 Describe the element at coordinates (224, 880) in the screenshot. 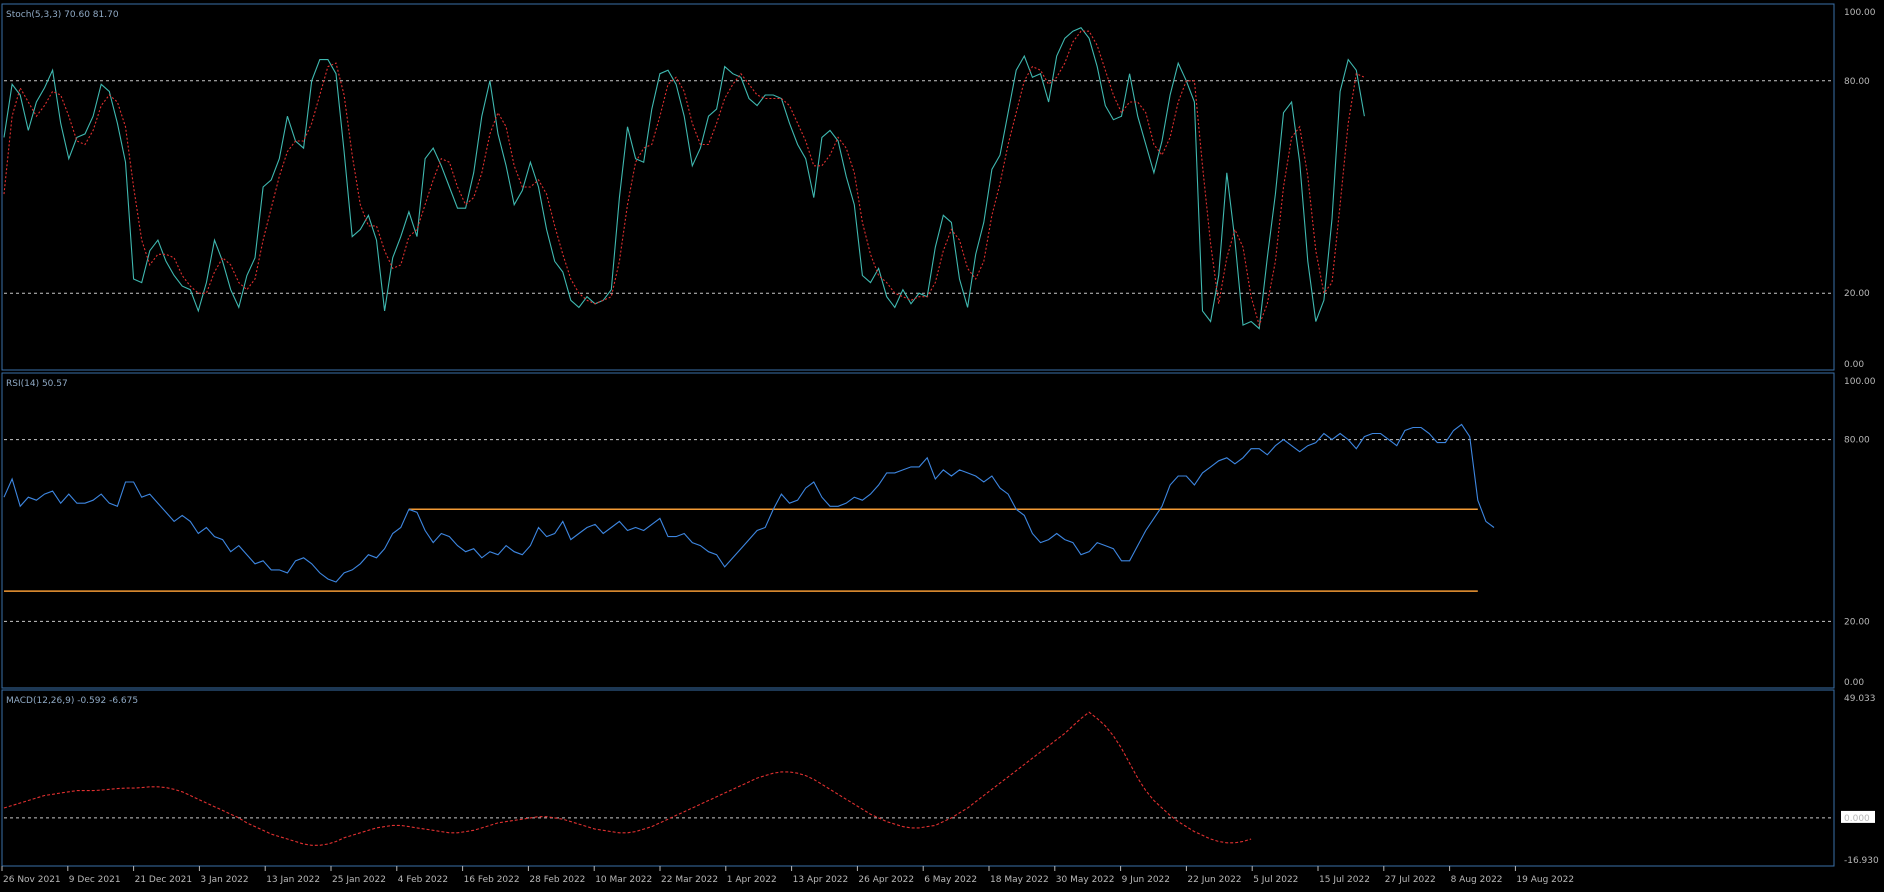

I see `x-tick-label: 3 Jan 2022` at that location.